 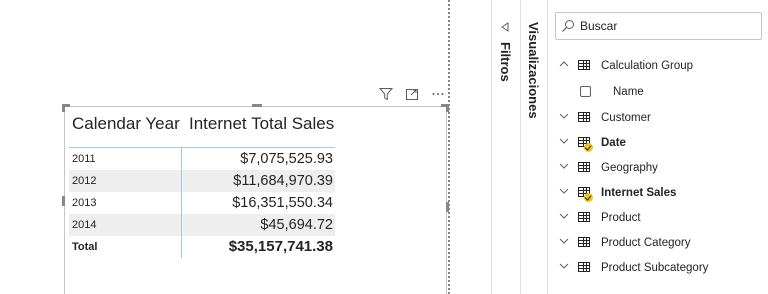 I want to click on total-row: Total $35,157,741.38, so click(x=202, y=246).